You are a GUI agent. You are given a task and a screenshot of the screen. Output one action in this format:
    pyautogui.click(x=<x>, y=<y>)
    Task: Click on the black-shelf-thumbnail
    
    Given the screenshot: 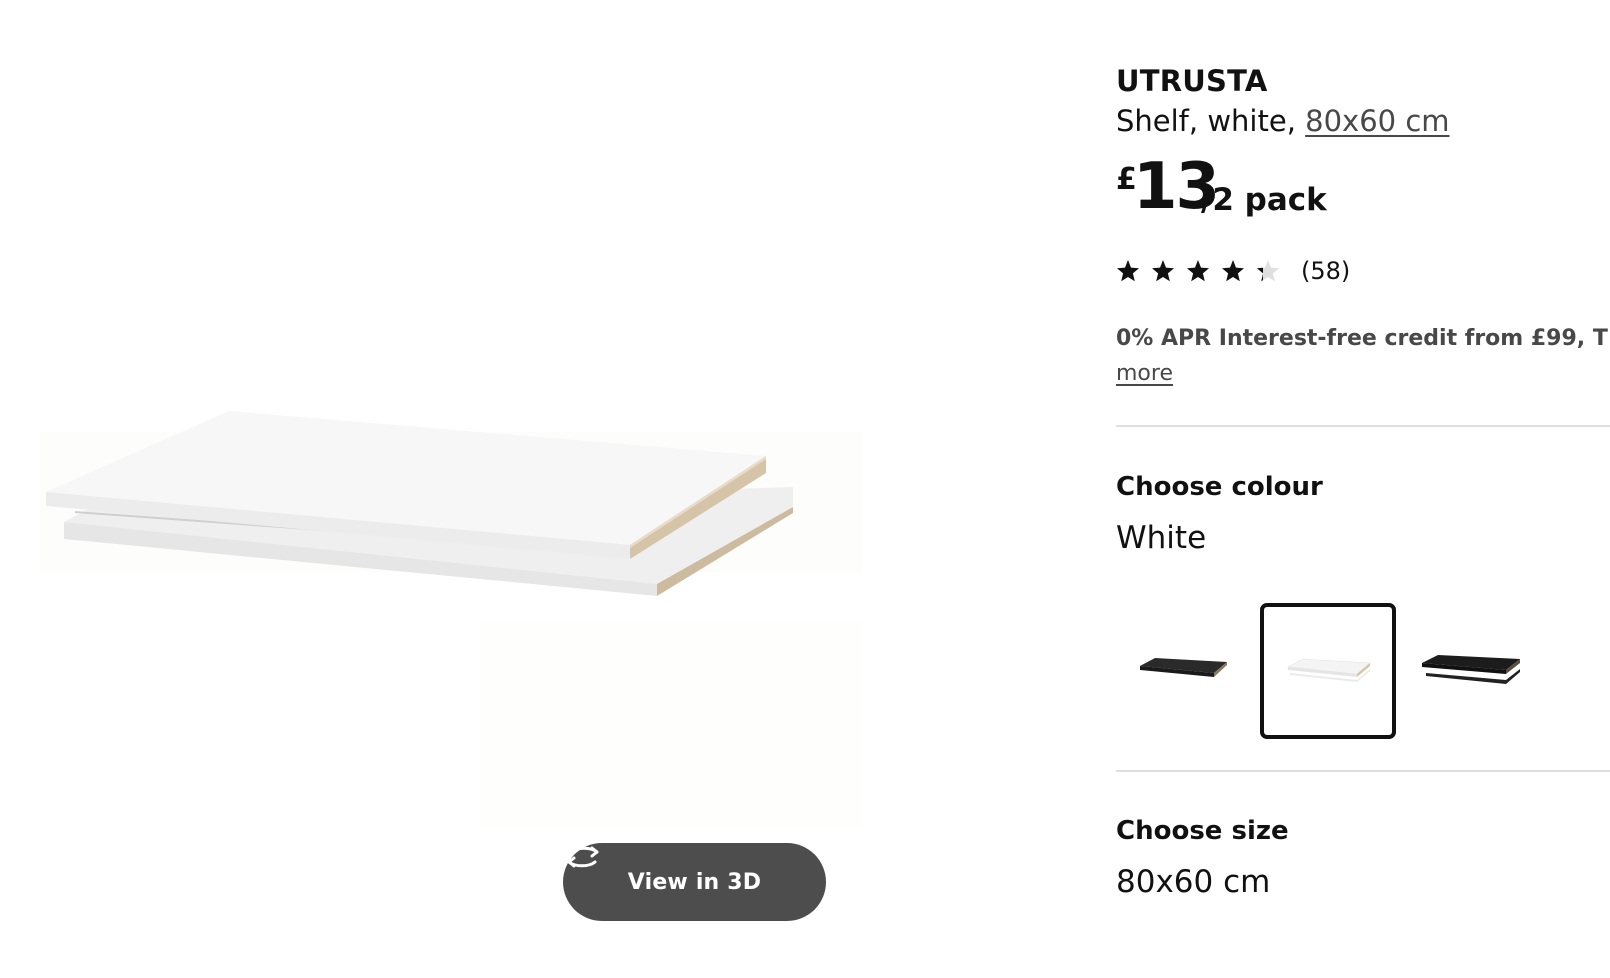 What is the action you would take?
    pyautogui.click(x=1471, y=669)
    